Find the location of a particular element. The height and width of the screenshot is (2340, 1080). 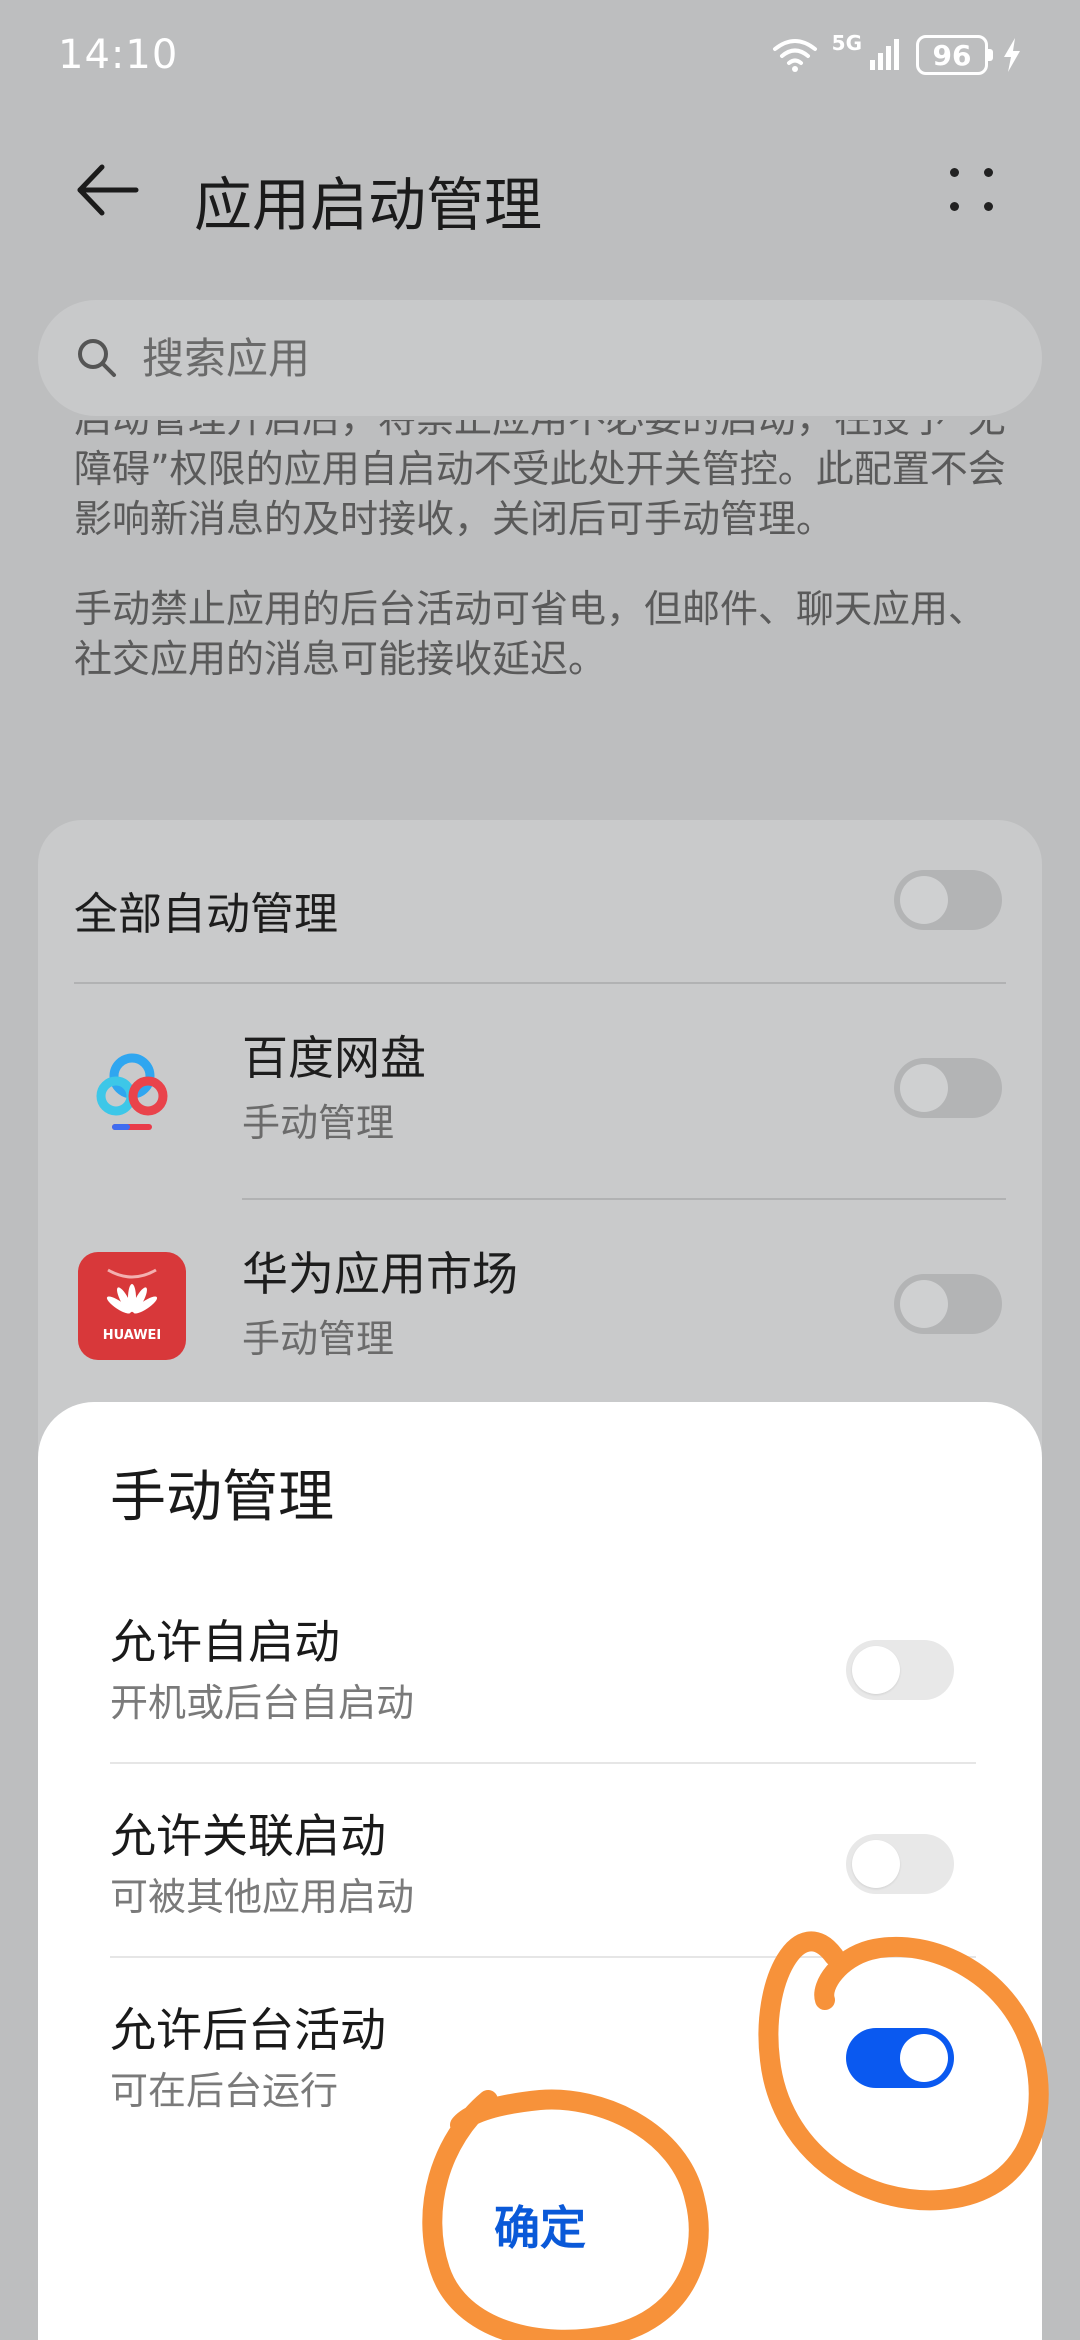

sheet-title: 手动管理 is located at coordinates (222, 1497).